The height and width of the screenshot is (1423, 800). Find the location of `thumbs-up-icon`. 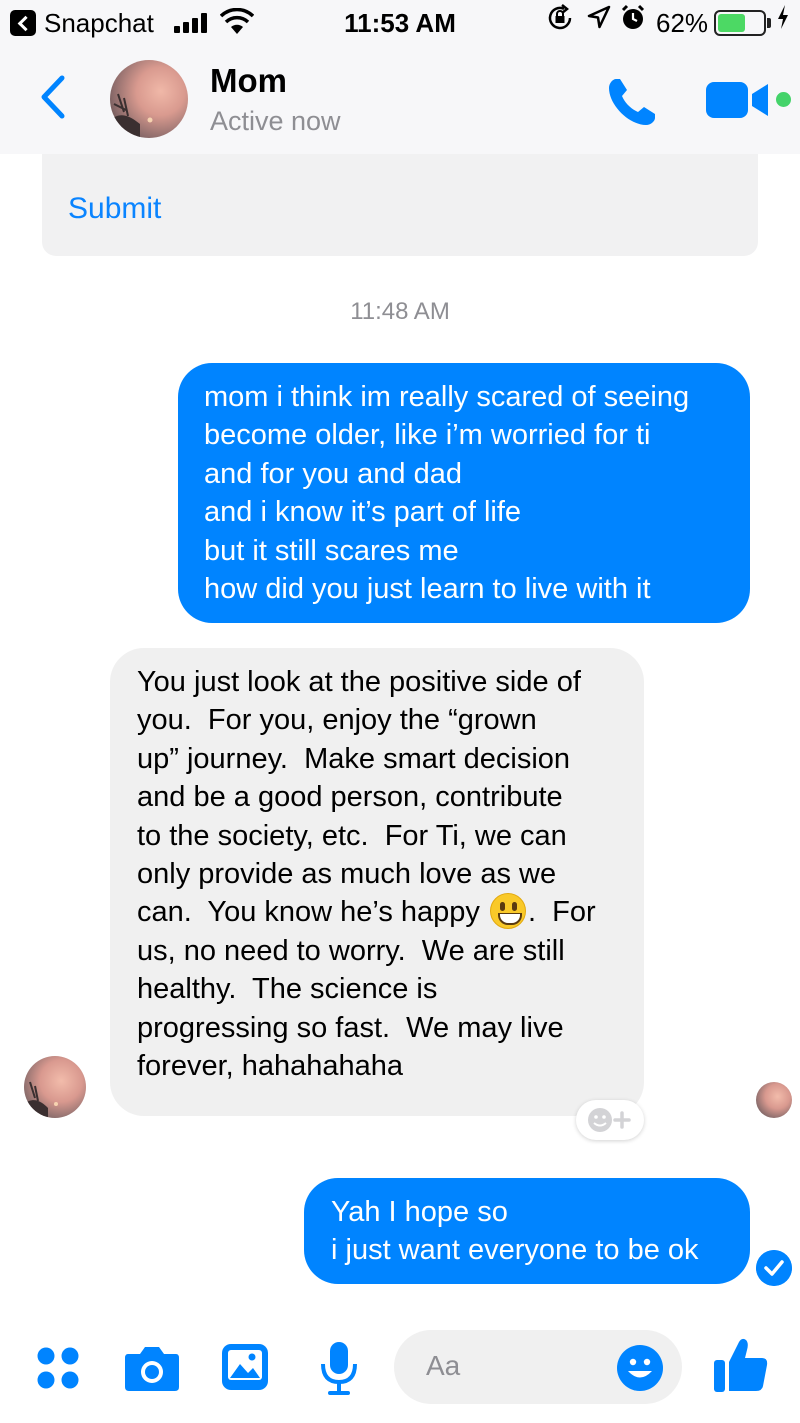

thumbs-up-icon is located at coordinates (741, 1365).